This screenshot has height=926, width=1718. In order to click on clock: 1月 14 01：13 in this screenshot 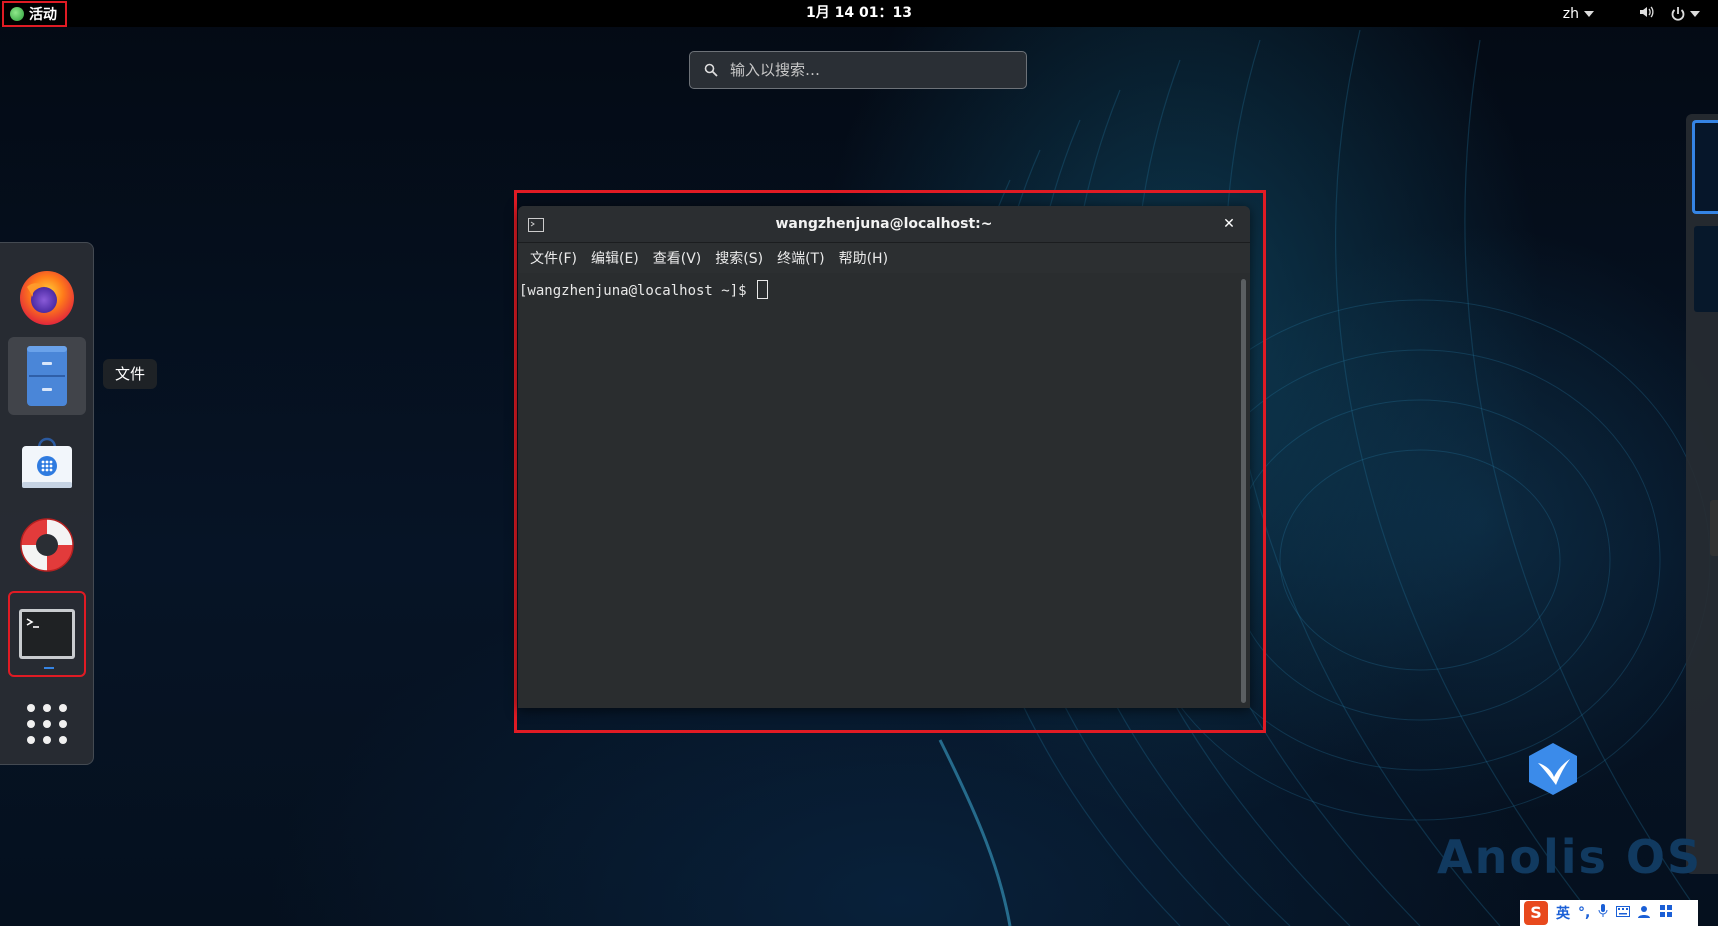, I will do `click(859, 13)`.